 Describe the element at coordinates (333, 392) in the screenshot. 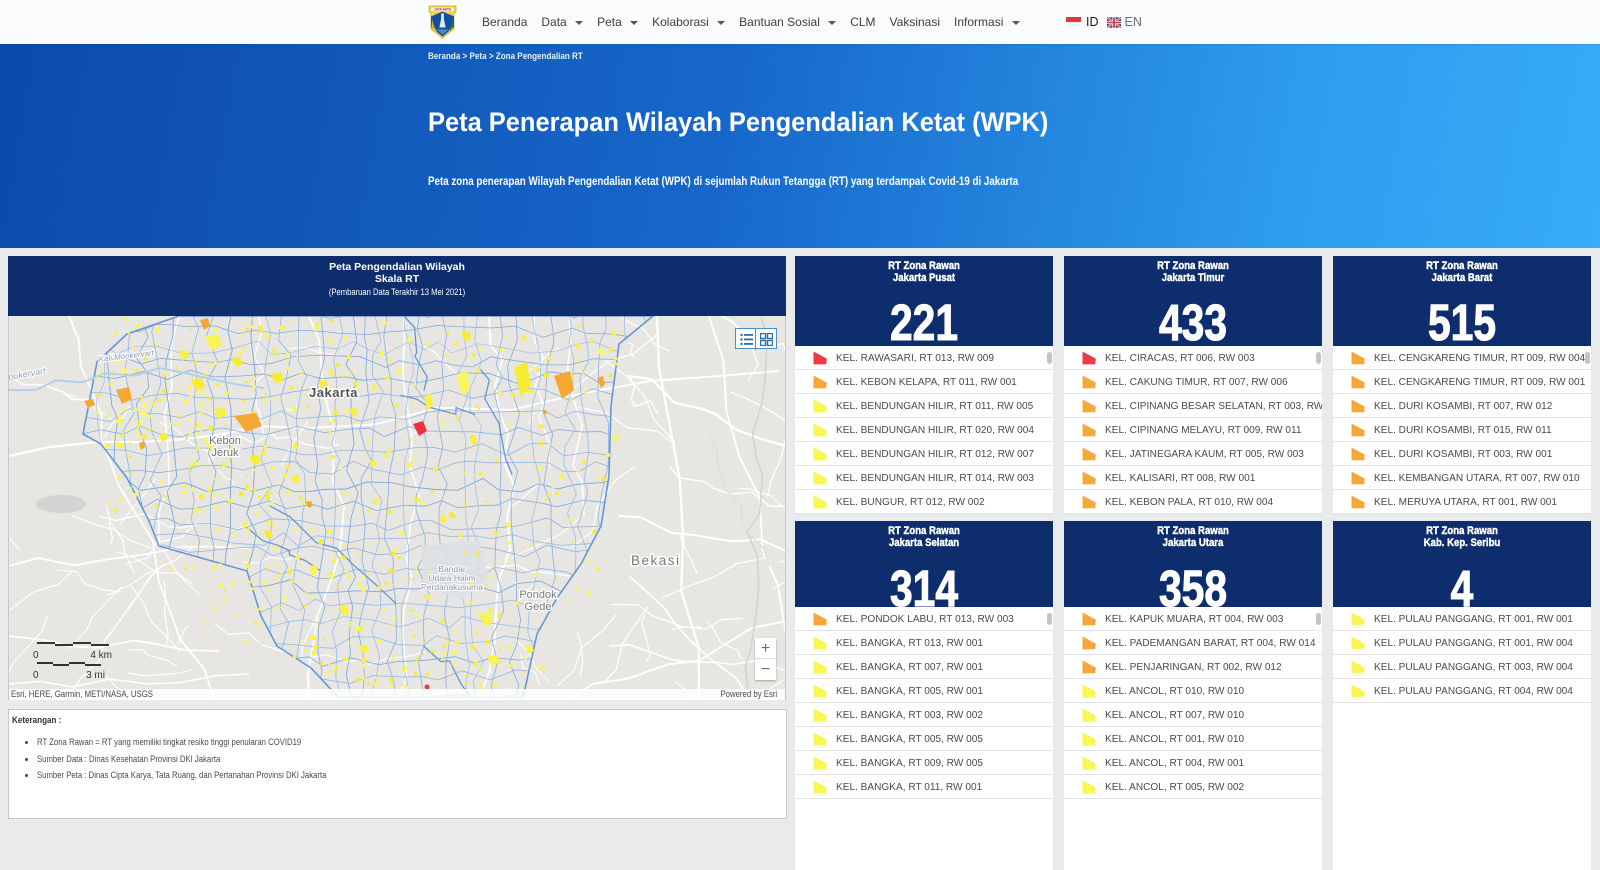

I see `svg-text: Jakarta` at that location.